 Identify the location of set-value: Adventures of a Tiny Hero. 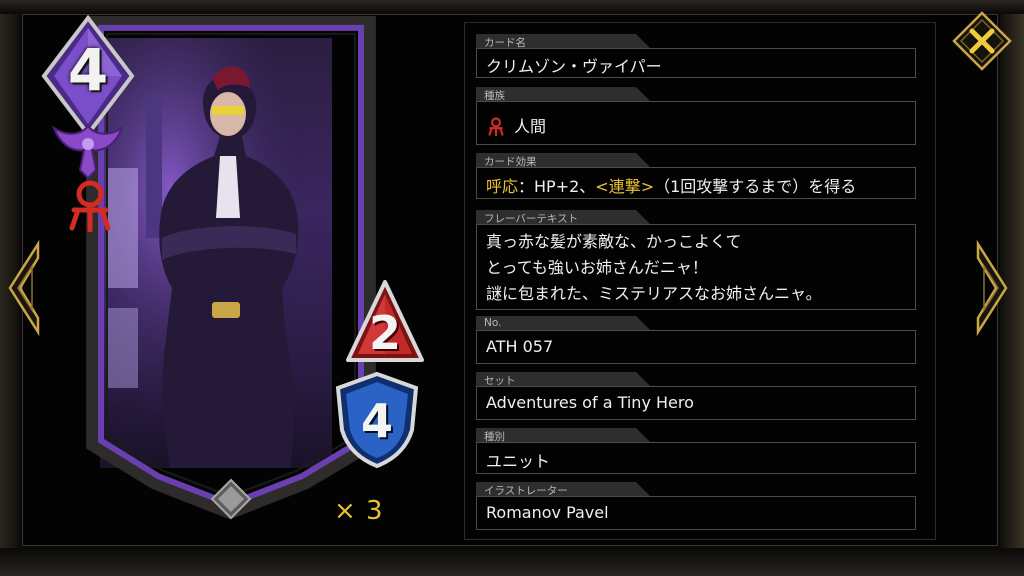
(590, 402).